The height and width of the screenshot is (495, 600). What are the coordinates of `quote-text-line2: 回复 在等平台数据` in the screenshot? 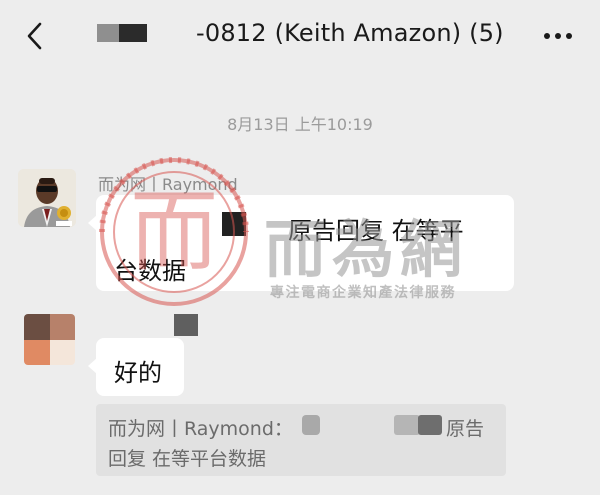 It's located at (187, 459).